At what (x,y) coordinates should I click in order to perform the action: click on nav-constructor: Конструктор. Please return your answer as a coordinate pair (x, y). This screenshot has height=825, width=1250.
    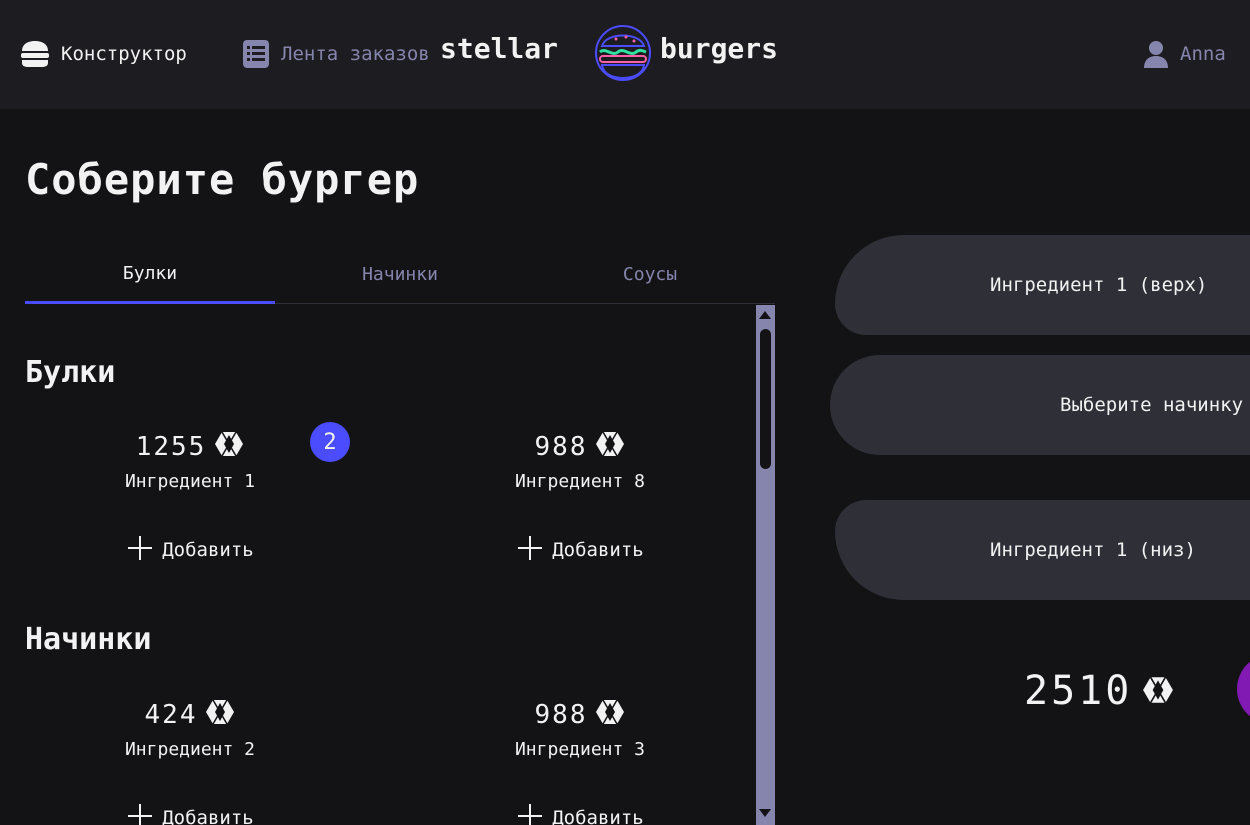
    Looking at the image, I should click on (103, 54).